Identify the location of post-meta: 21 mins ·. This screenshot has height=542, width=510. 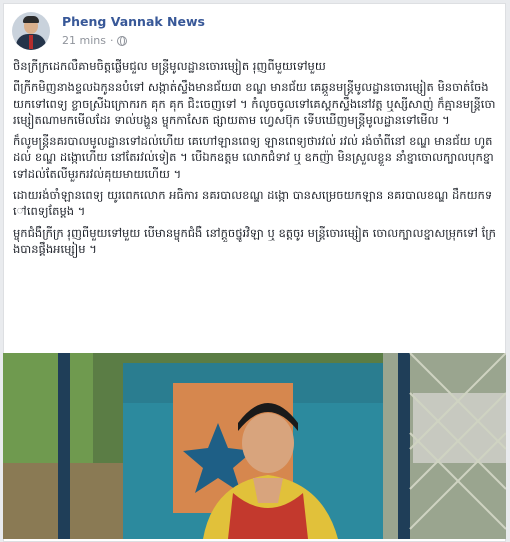
(95, 40).